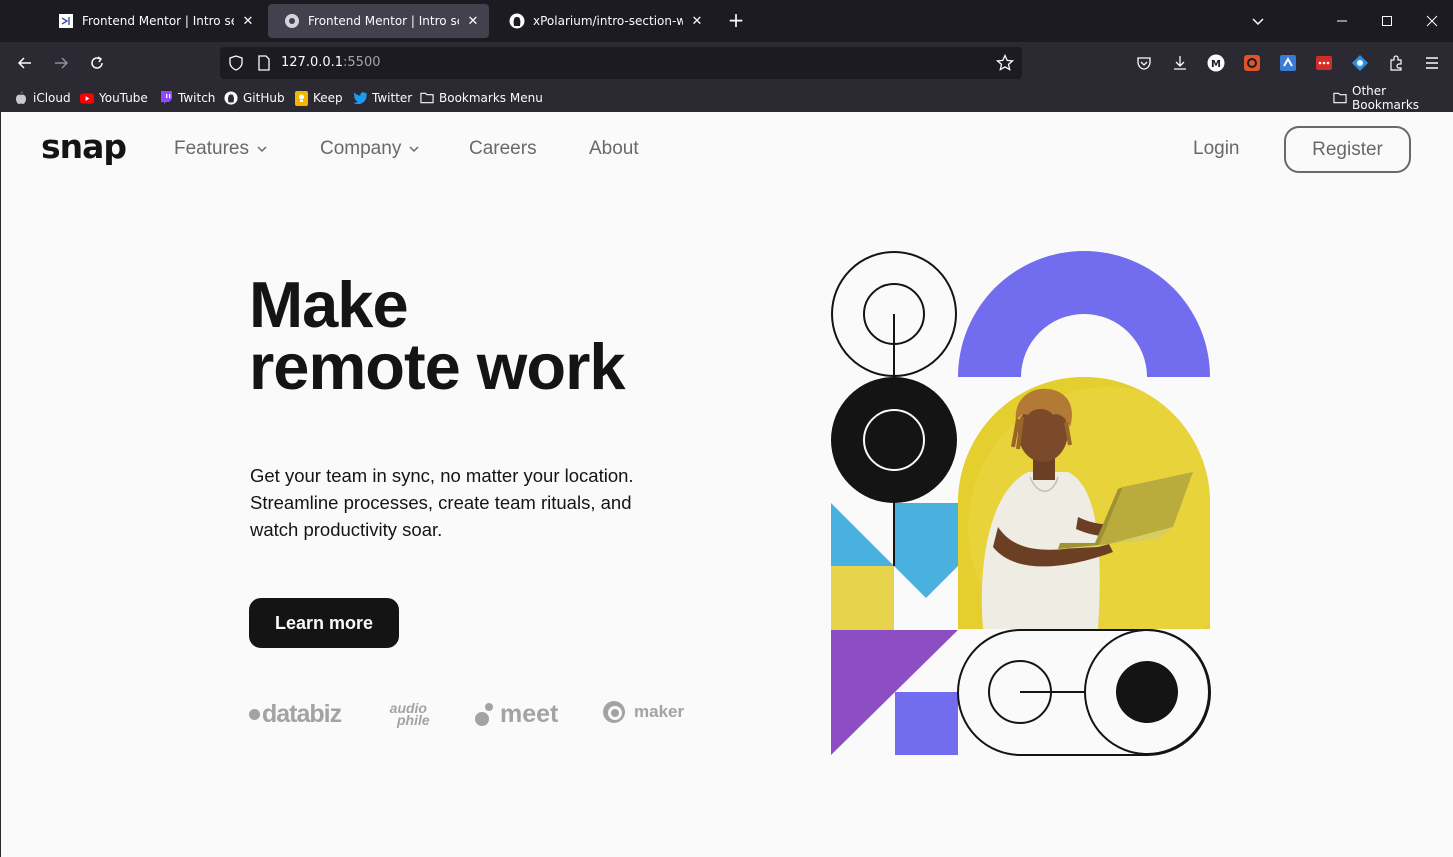 Image resolution: width=1453 pixels, height=857 pixels. What do you see at coordinates (312, 62) in the screenshot?
I see `url-host: 127.0.0.1` at bounding box center [312, 62].